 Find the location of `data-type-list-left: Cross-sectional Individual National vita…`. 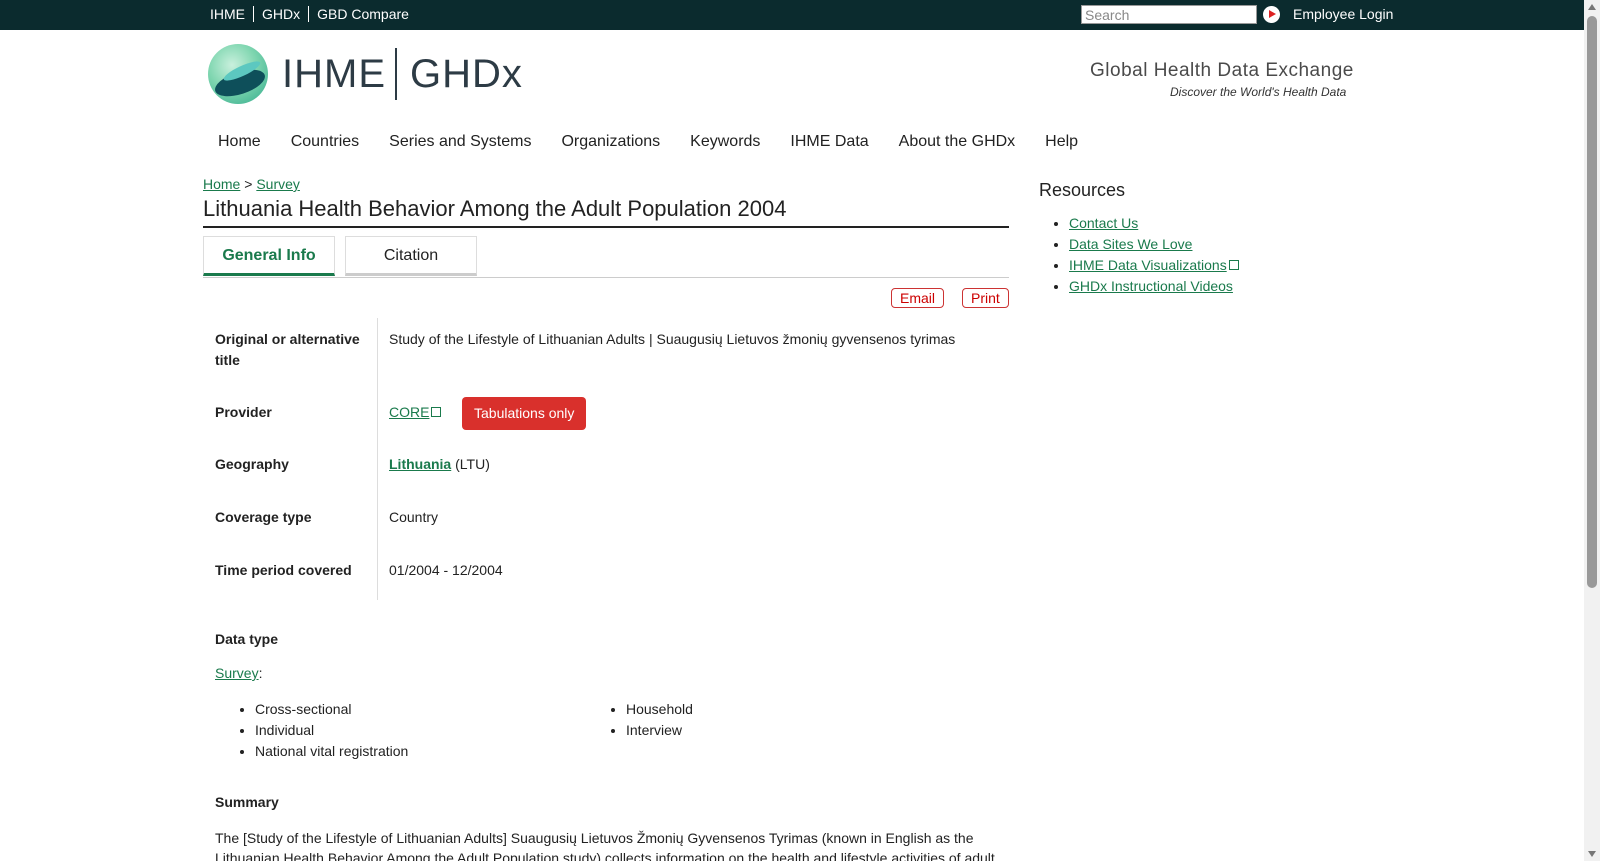

data-type-list-left: Cross-sectional Individual National vita… is located at coordinates (331, 730).